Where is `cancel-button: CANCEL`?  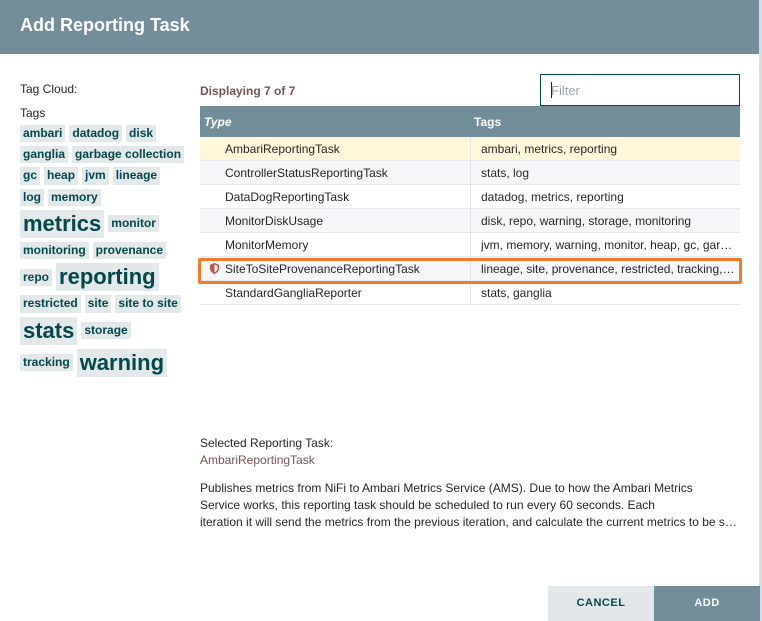
cancel-button: CANCEL is located at coordinates (601, 603).